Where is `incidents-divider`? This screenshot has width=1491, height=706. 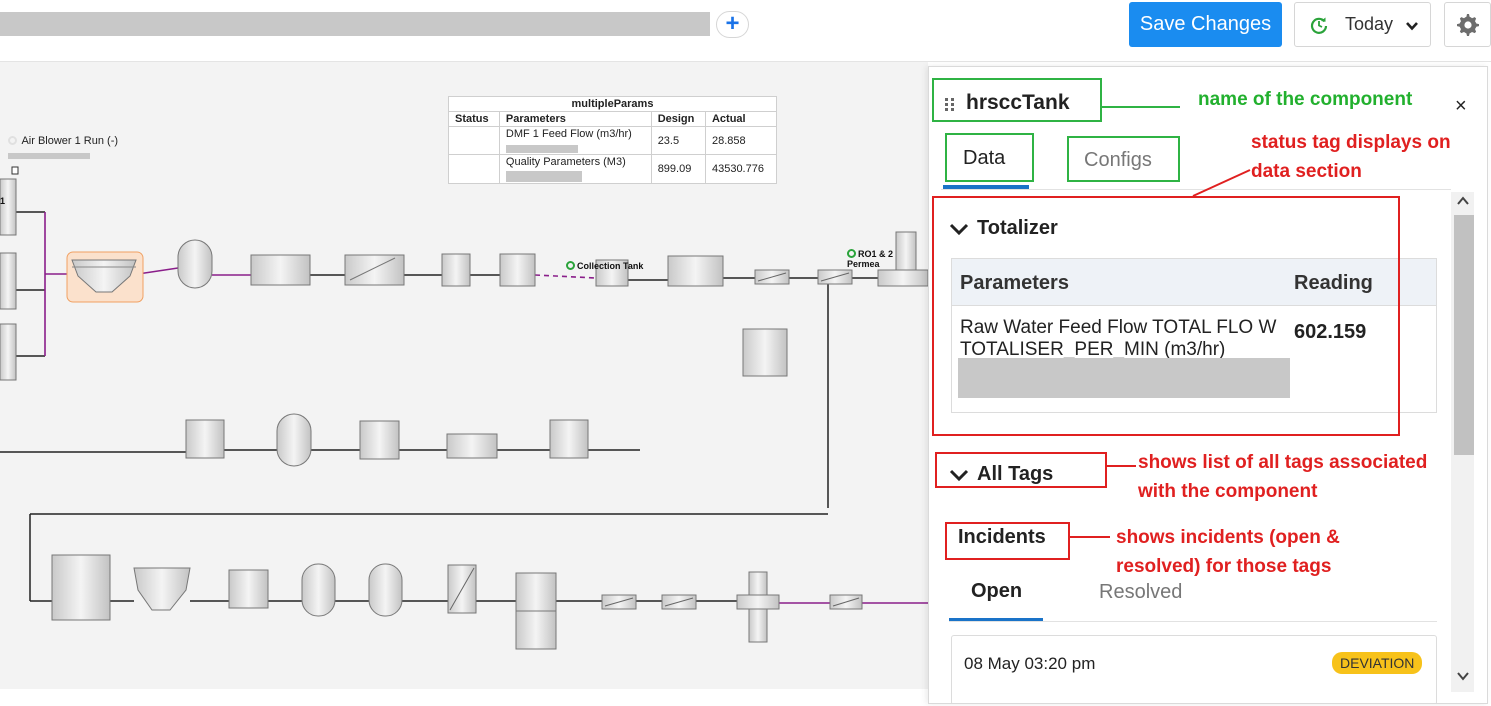
incidents-divider is located at coordinates (1193, 621).